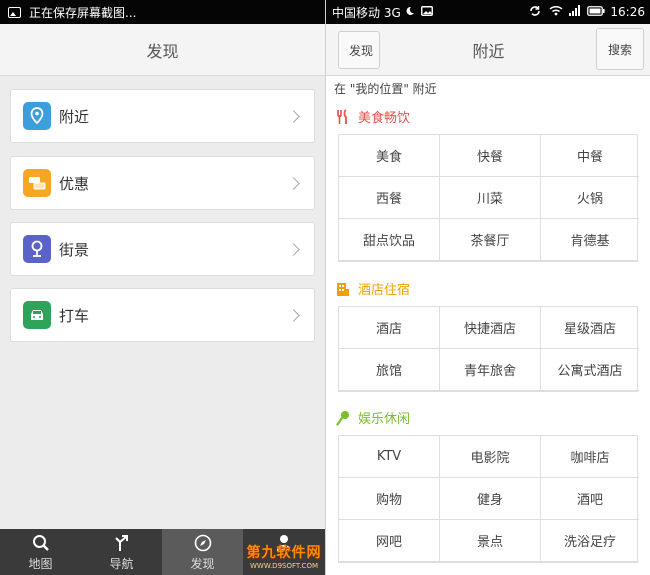 The image size is (650, 575). I want to click on category-cell: 星级酒店, so click(590, 328).